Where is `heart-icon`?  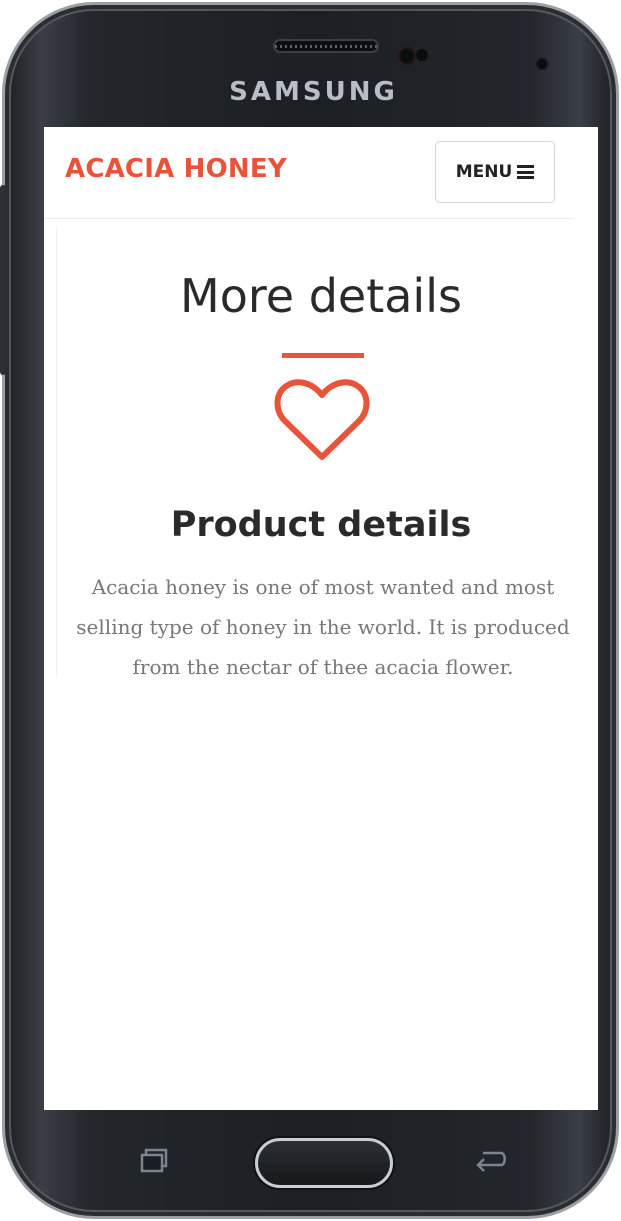 heart-icon is located at coordinates (322, 419).